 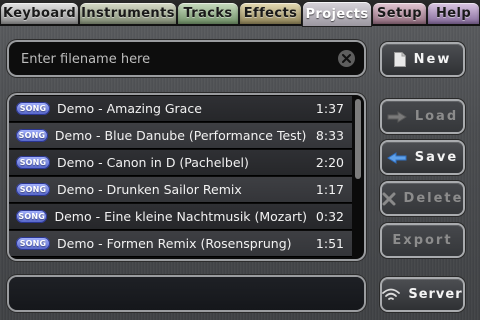 What do you see at coordinates (453, 13) in the screenshot?
I see `tab-help: Help` at bounding box center [453, 13].